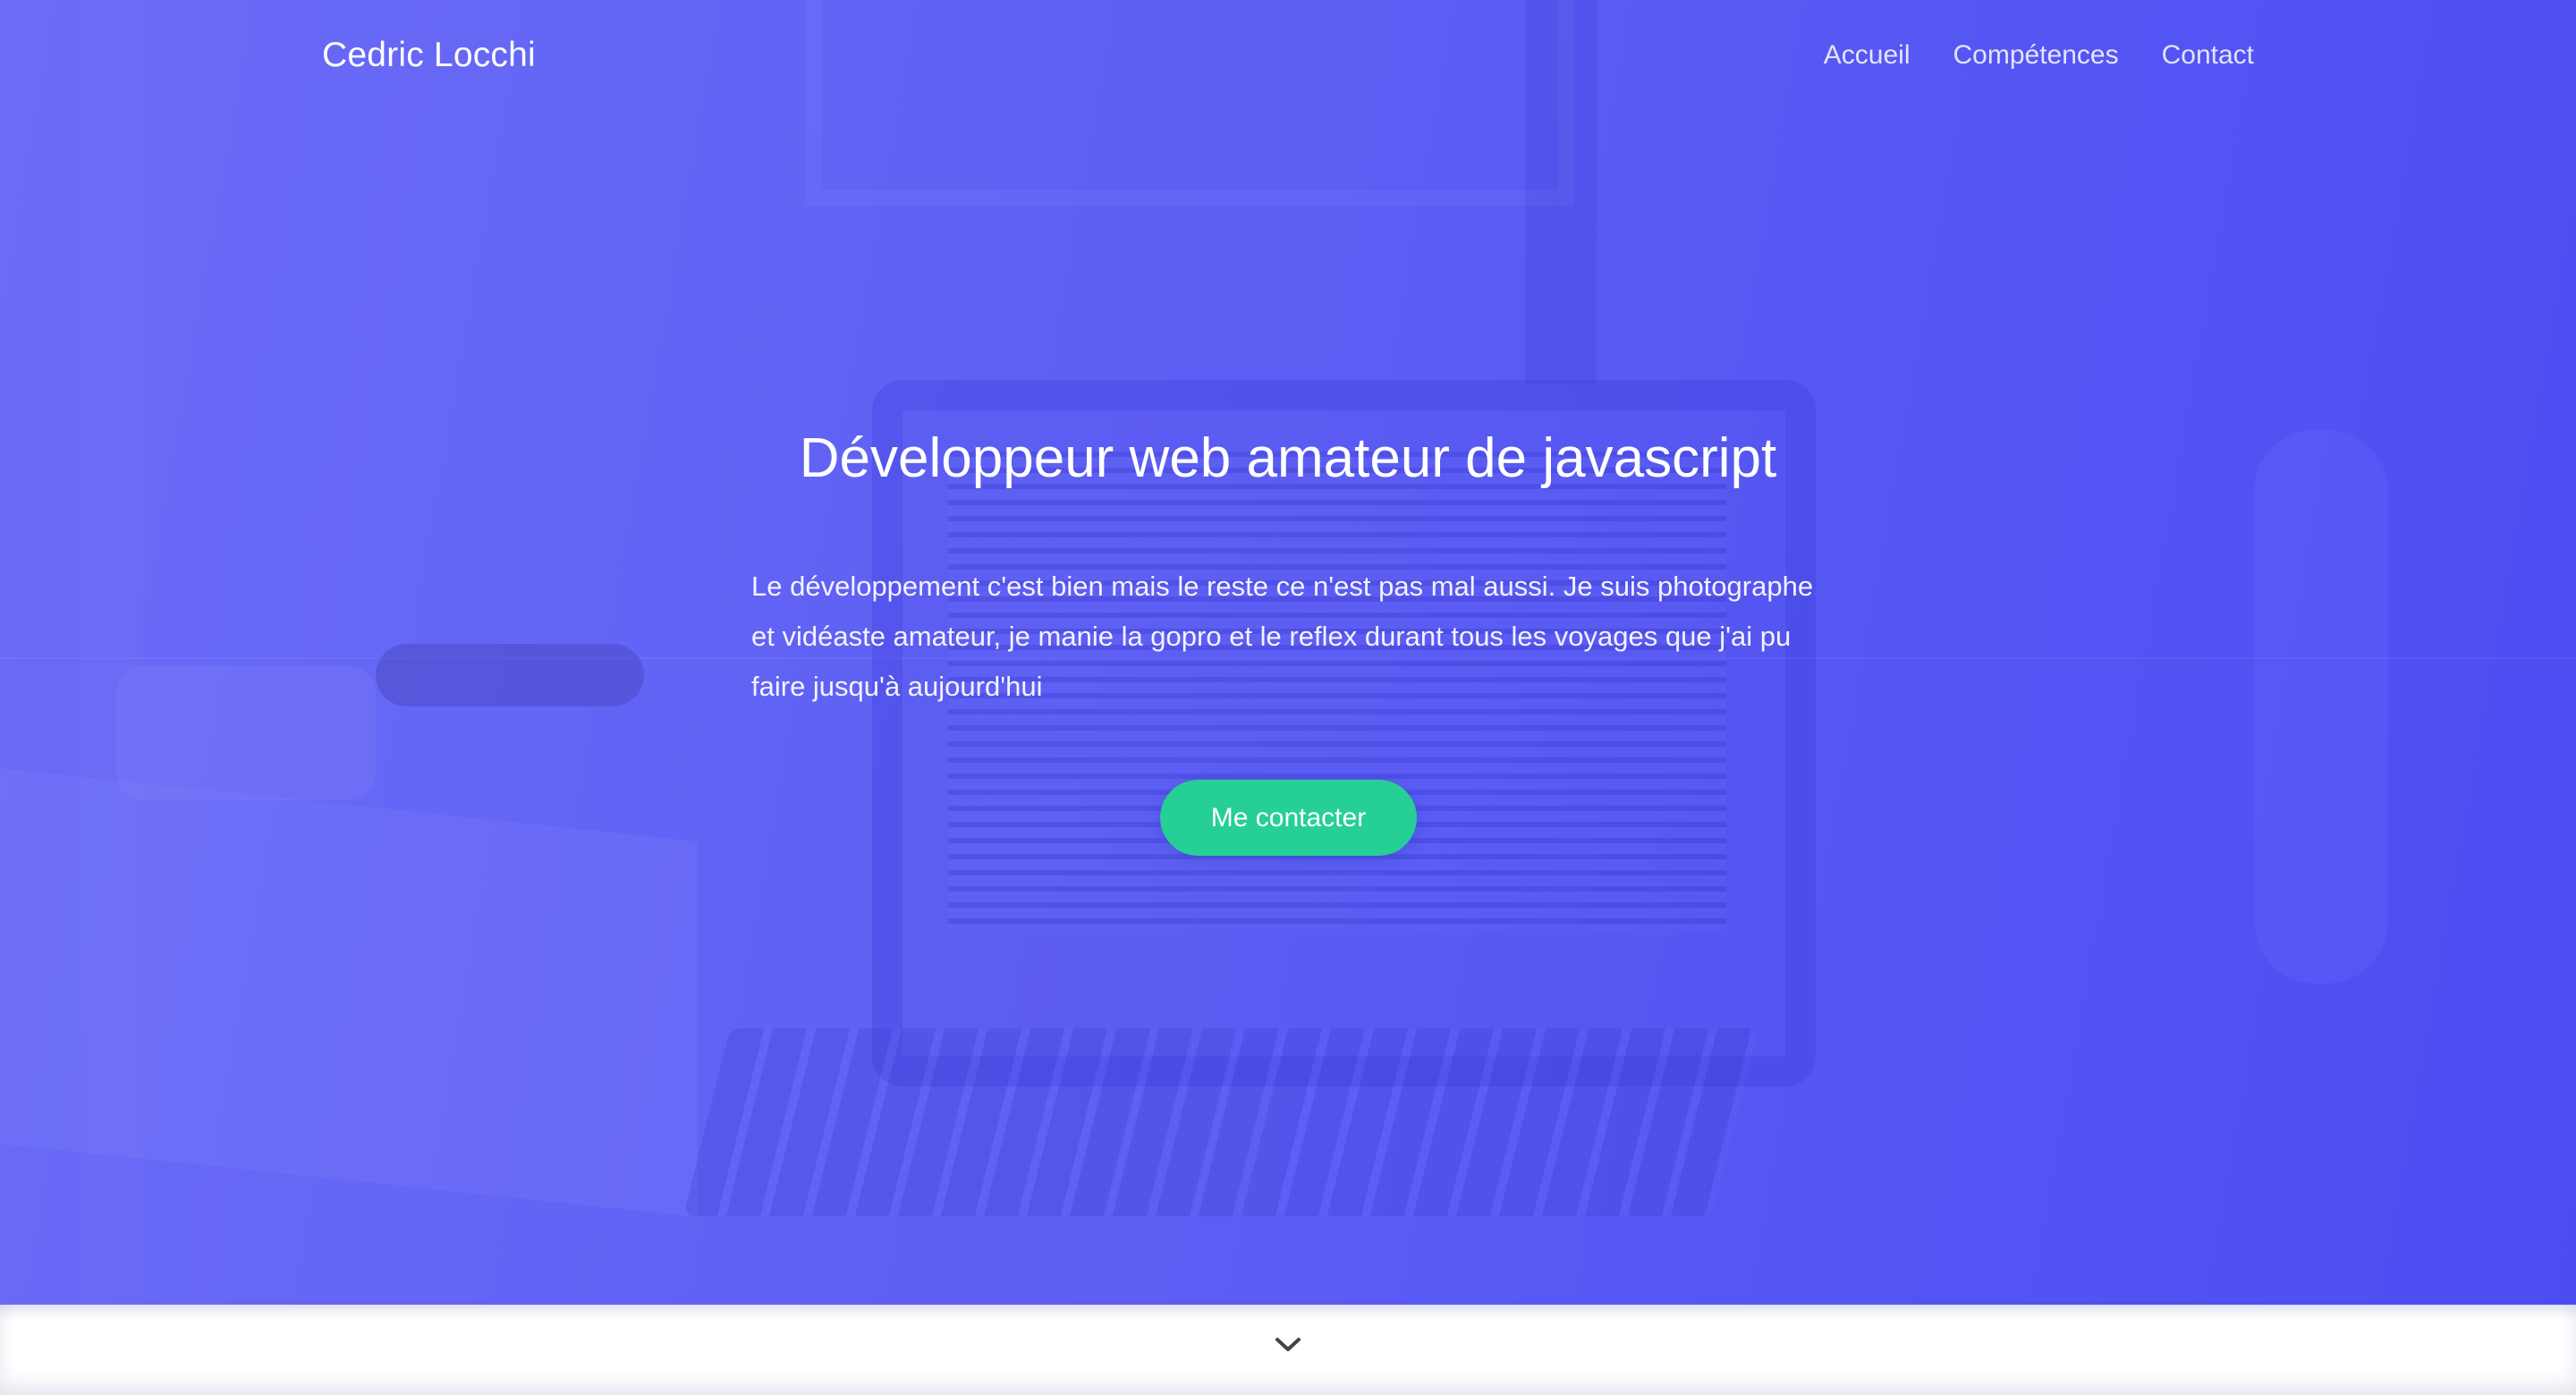 The height and width of the screenshot is (1395, 2576). What do you see at coordinates (2208, 55) in the screenshot?
I see `nav-item-contact: Contact` at bounding box center [2208, 55].